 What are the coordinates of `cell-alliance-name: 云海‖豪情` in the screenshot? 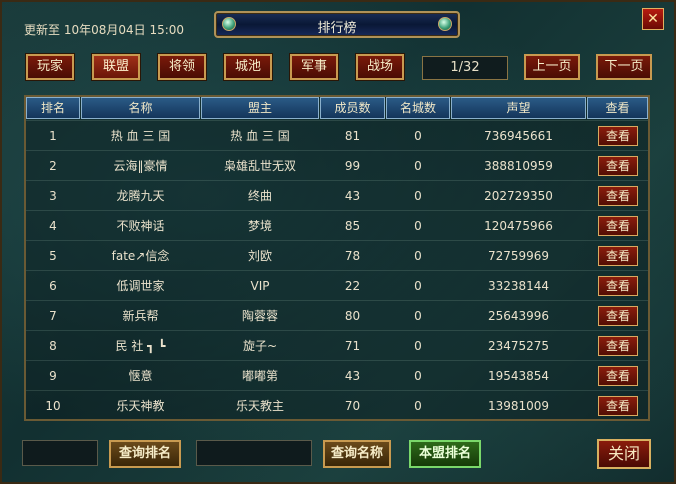 It's located at (140, 166).